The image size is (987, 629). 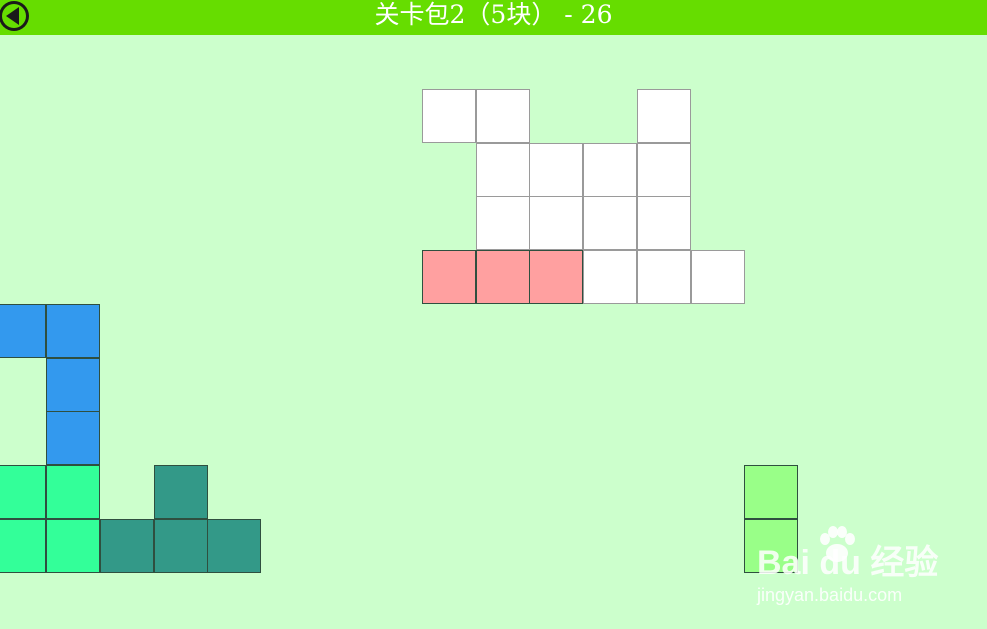 I want to click on watermark: Bai du 经验 jingyan.baidu.com, so click(x=847, y=566).